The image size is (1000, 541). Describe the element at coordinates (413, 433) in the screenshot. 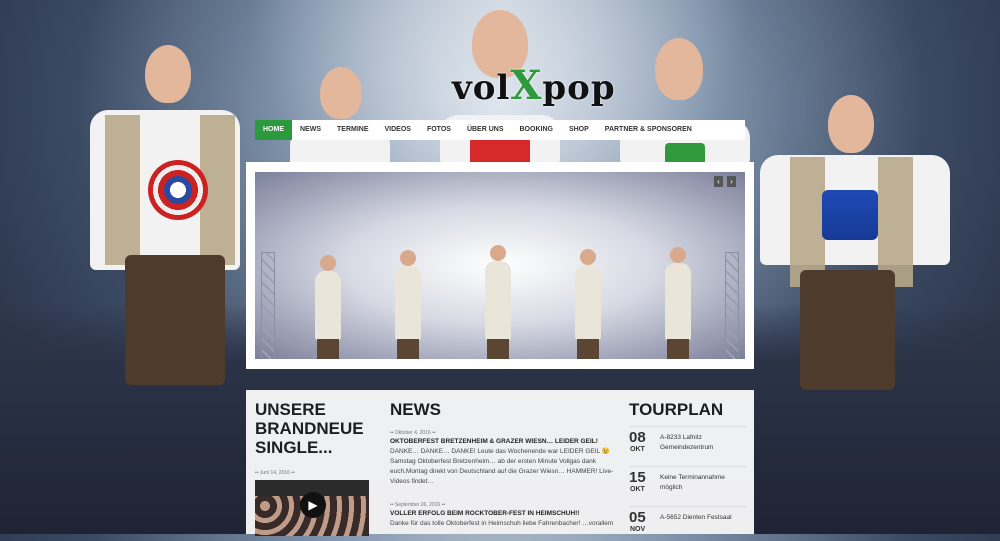

I see `news-date: •• Oktober 4, 2016 ••` at that location.